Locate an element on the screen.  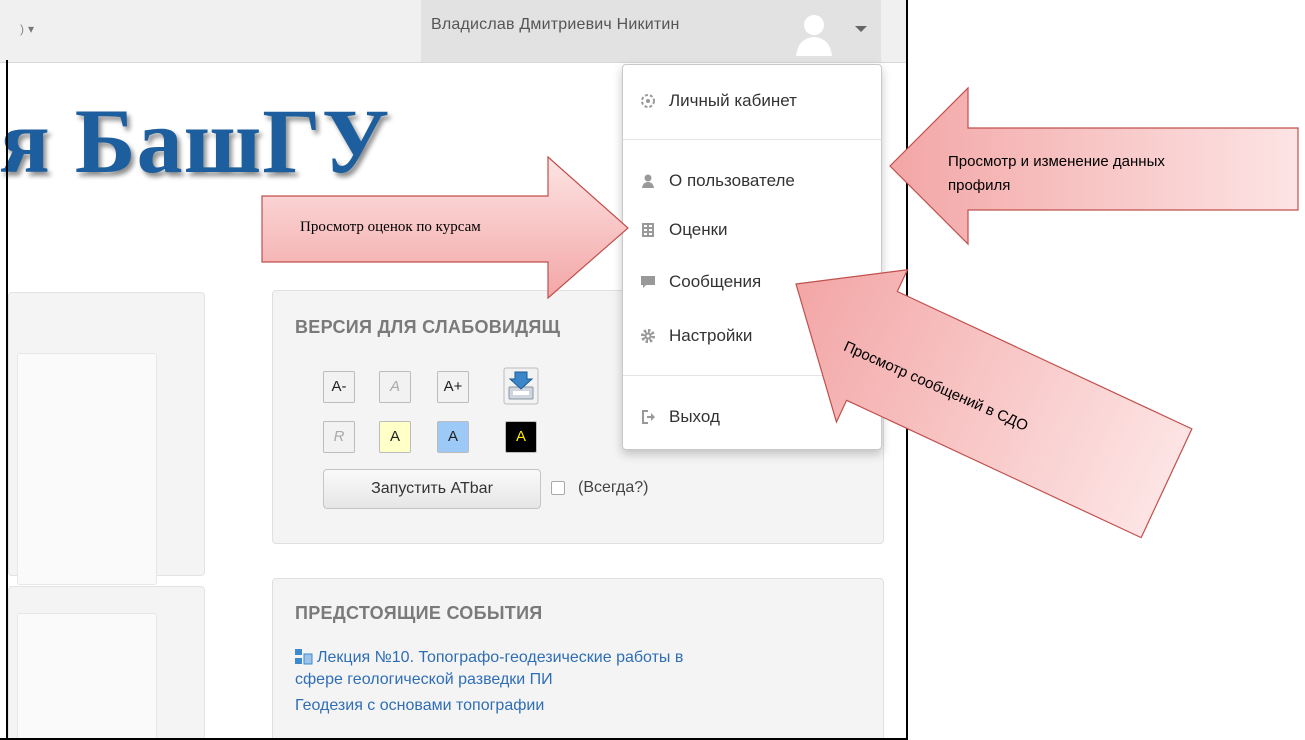
menu-item-messages: Сообщения is located at coordinates (752, 282).